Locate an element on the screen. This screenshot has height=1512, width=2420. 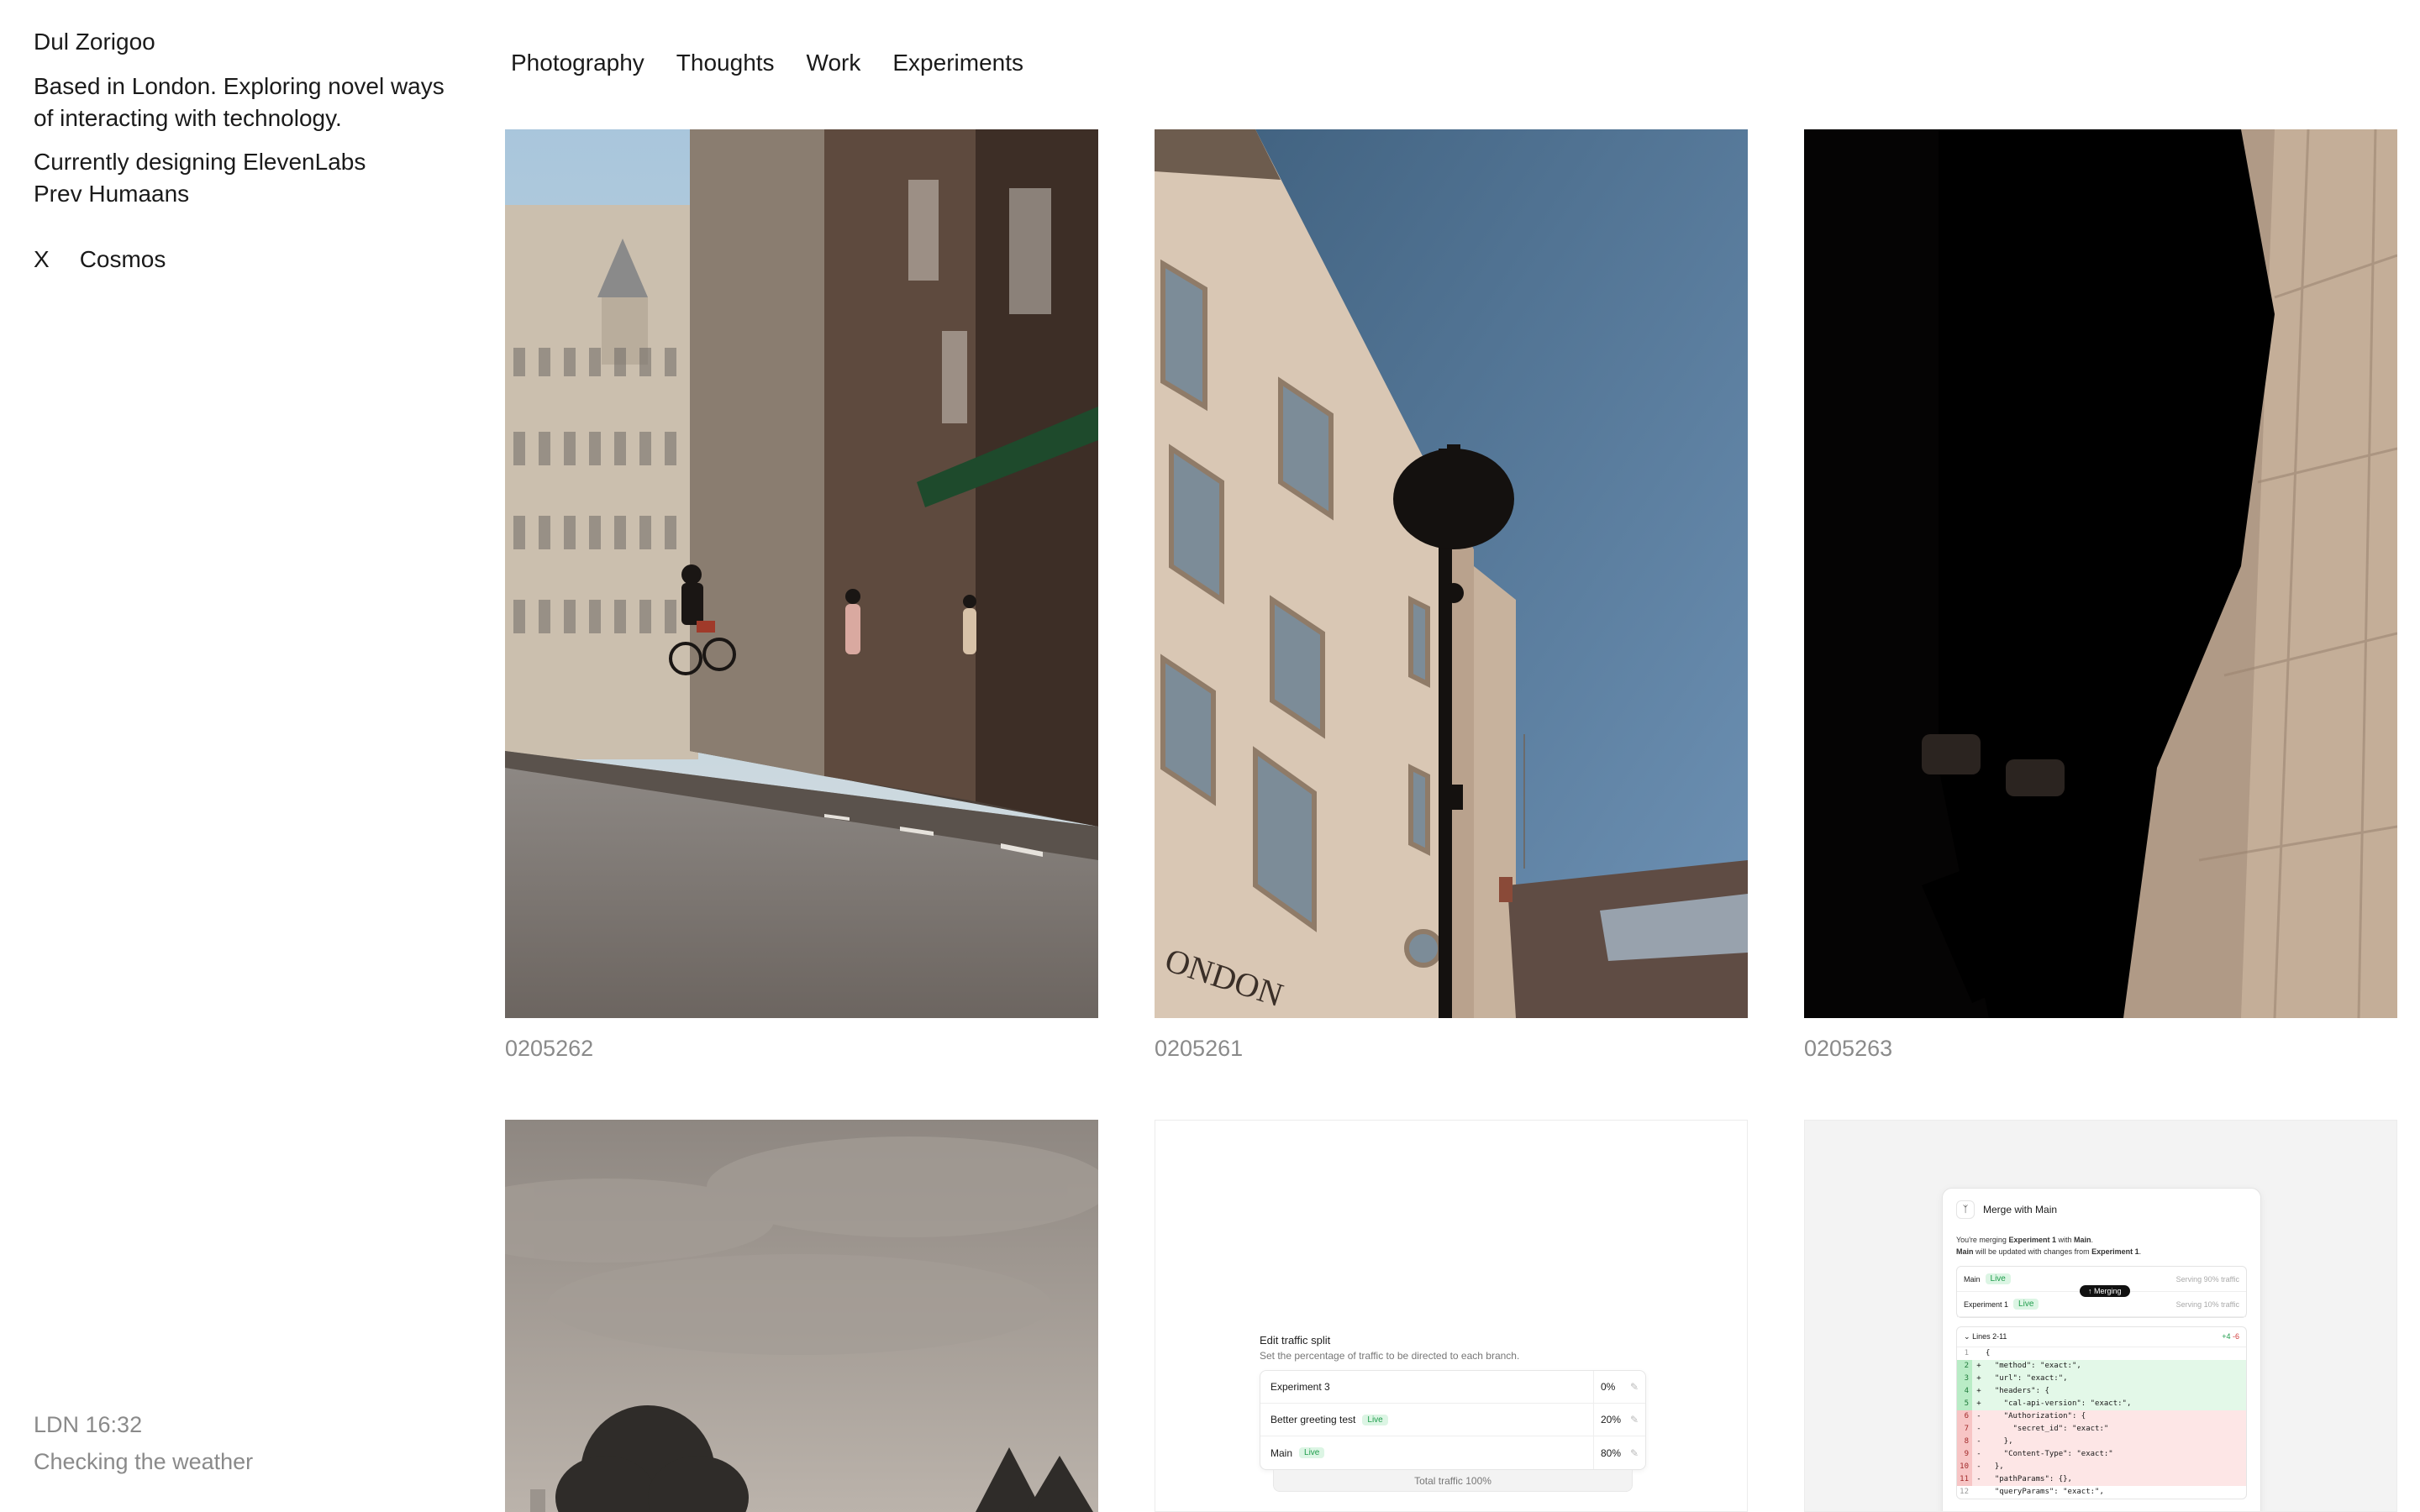
sidebar-footer: LDN 16:32 Checking the weather is located at coordinates (143, 1443).